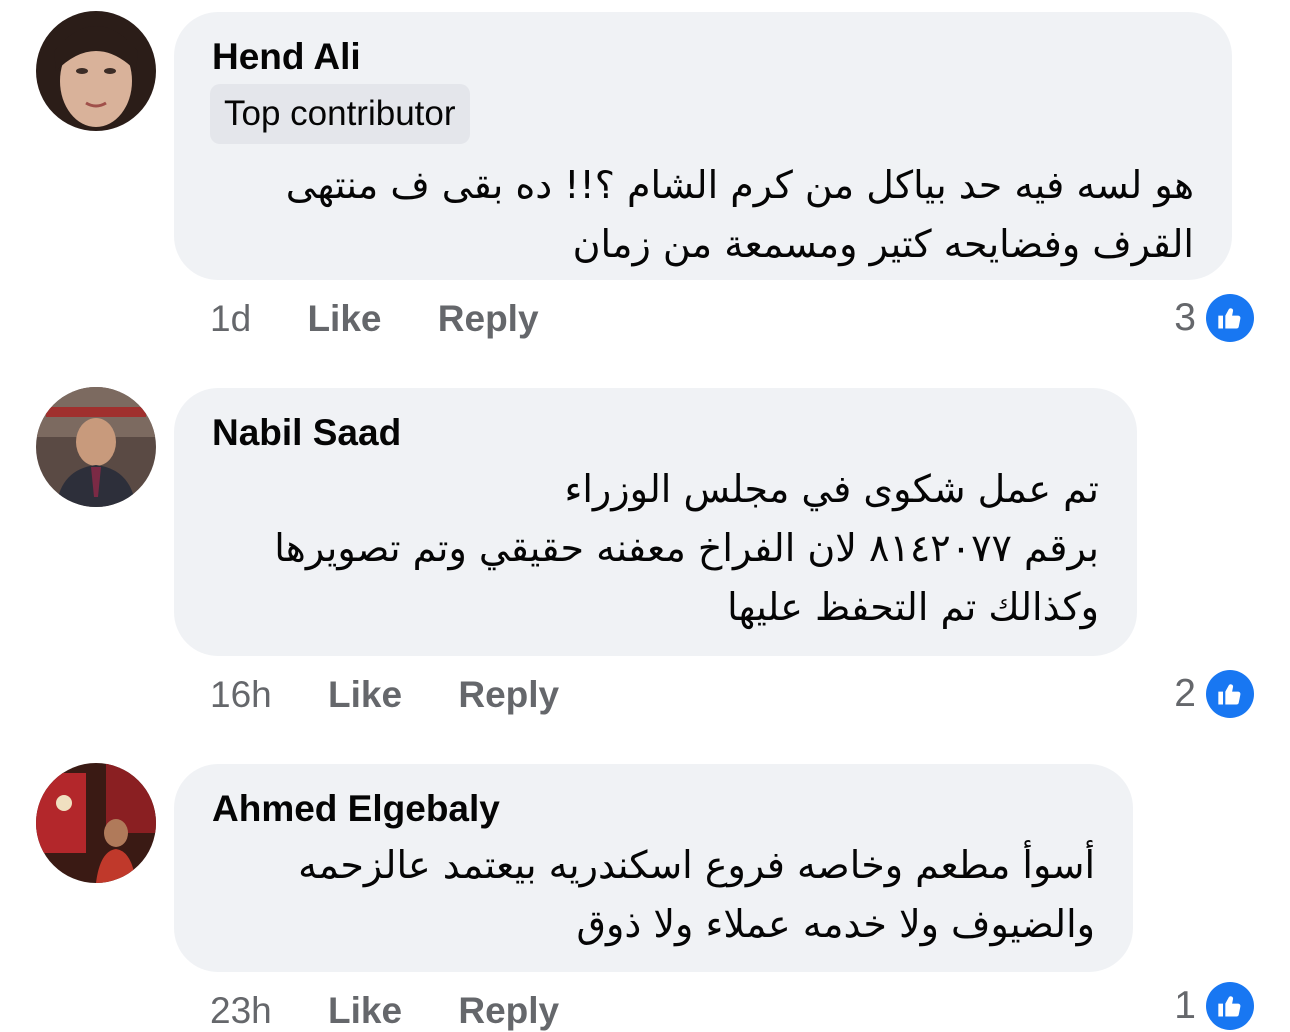  I want to click on comment-actions: 16h Like Reply, so click(407, 695).